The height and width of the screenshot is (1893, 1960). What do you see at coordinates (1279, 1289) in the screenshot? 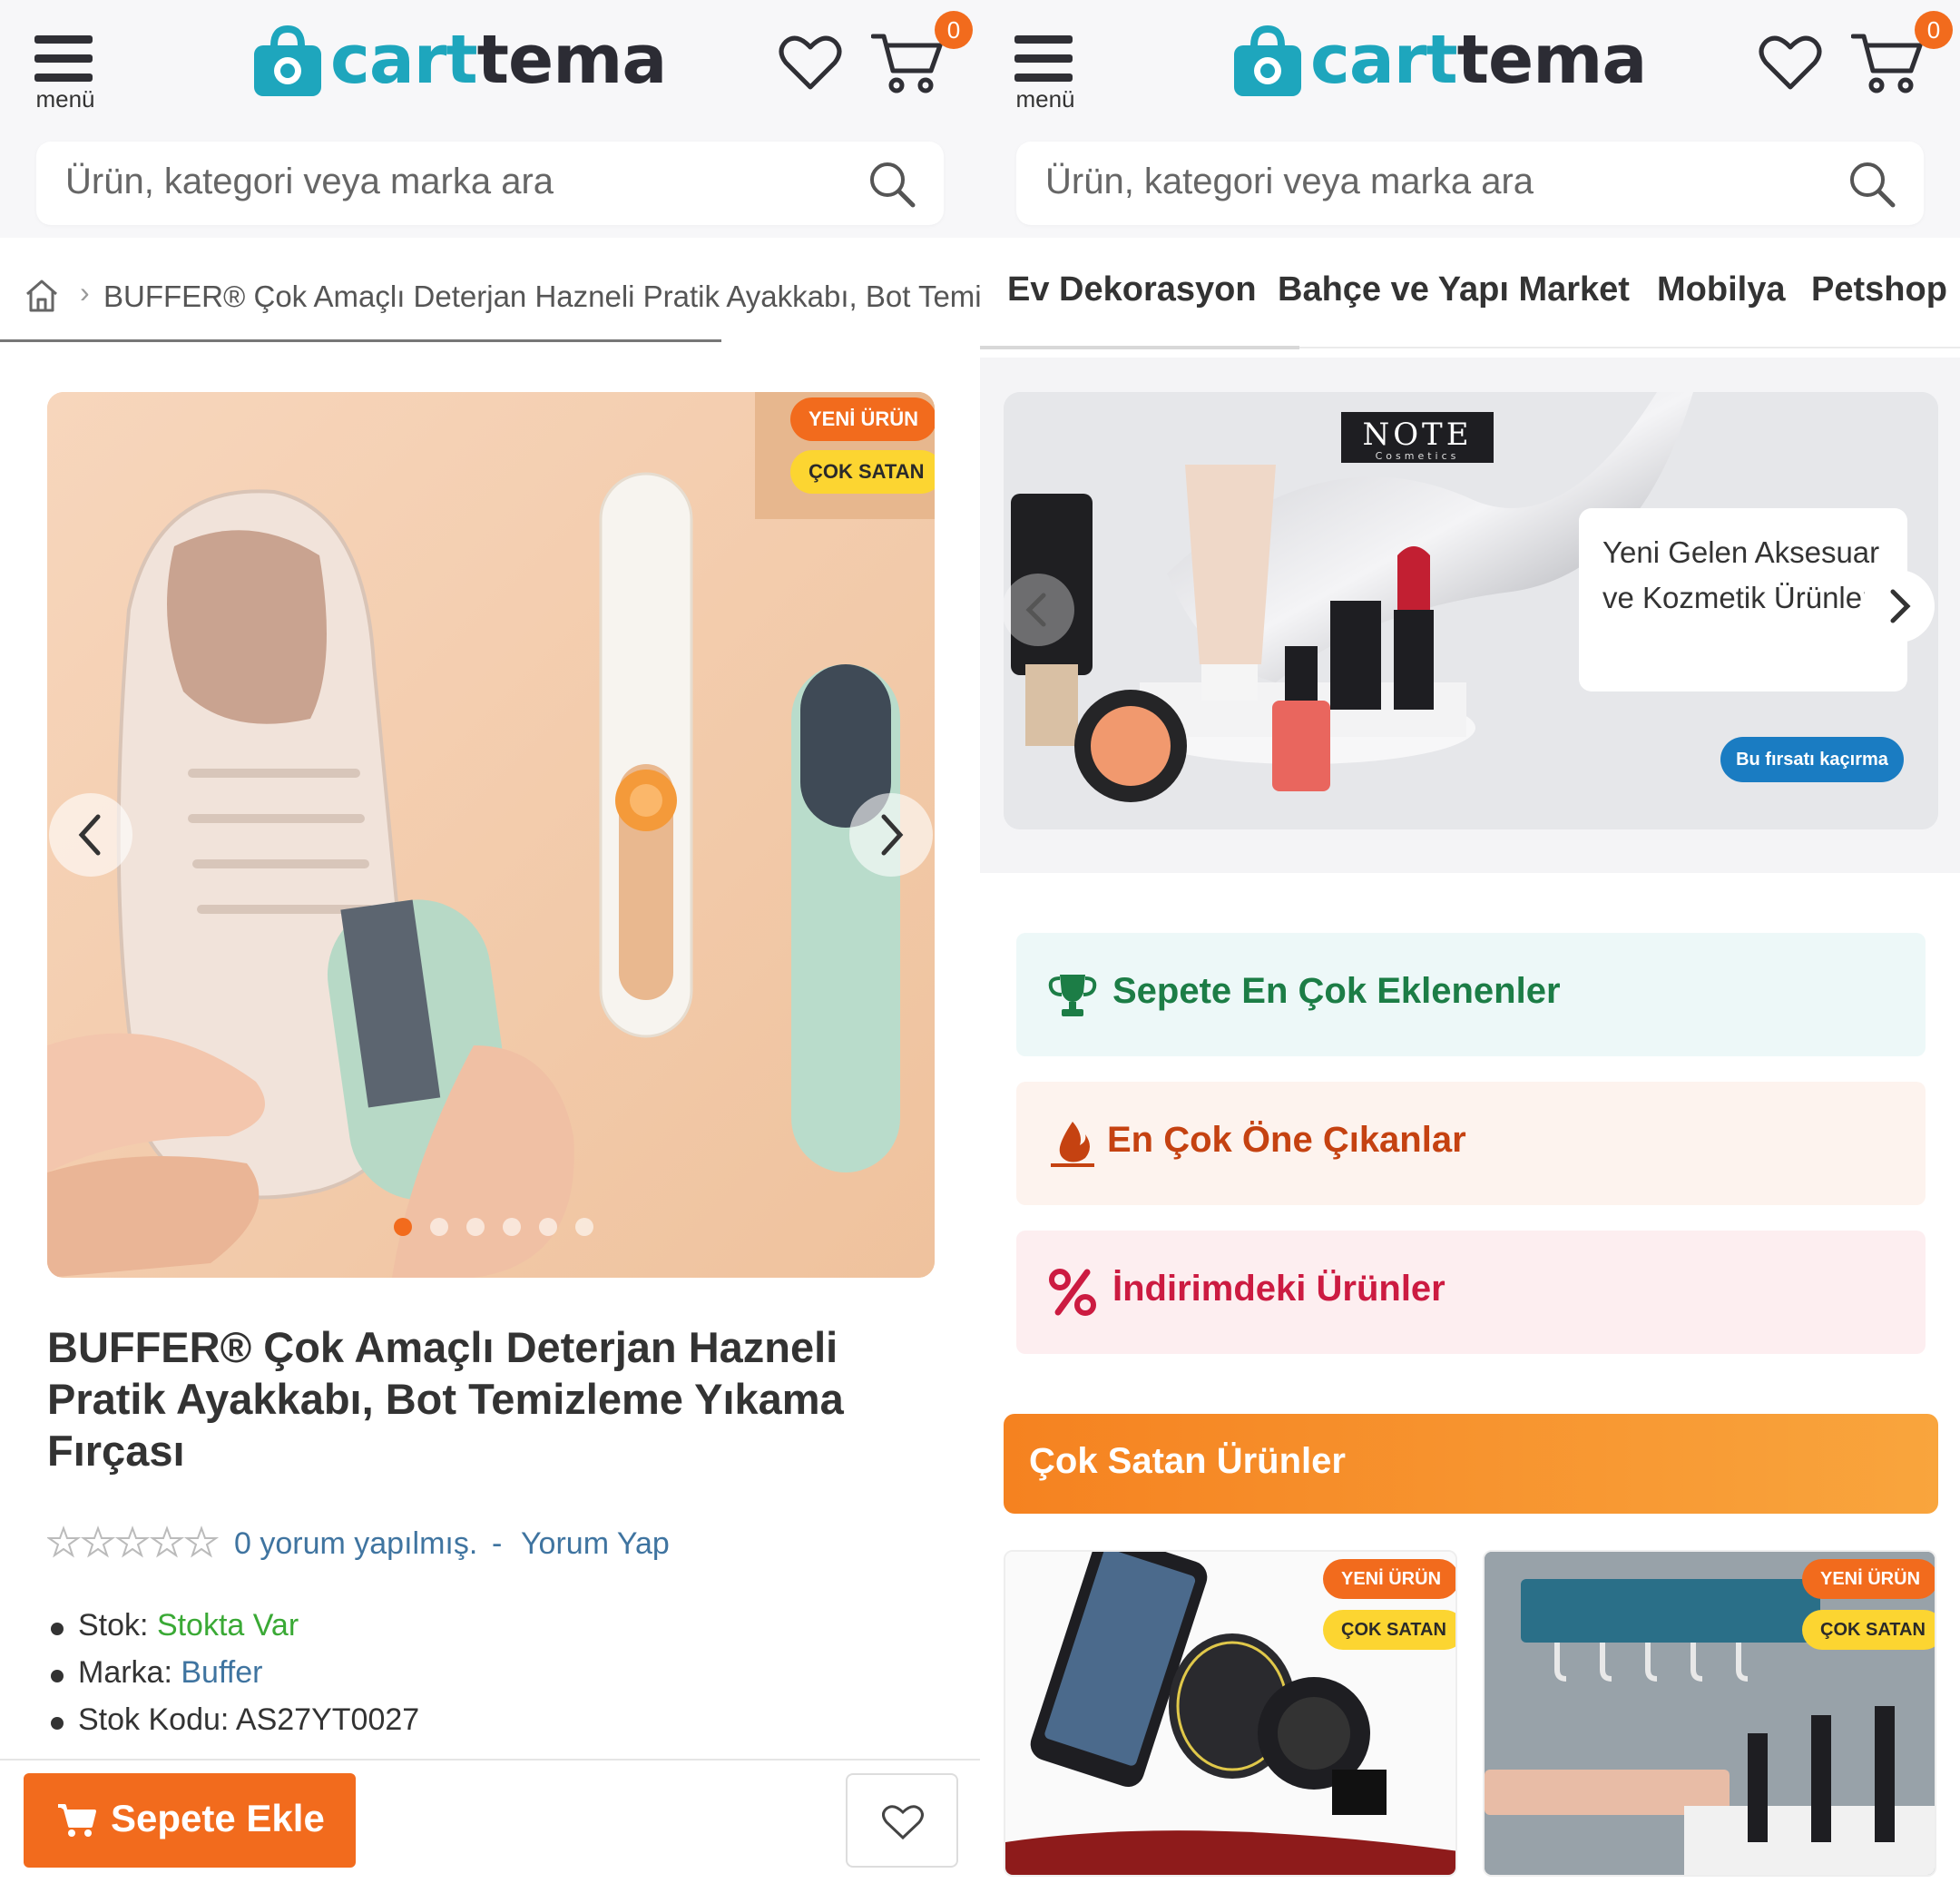
I see `feature-label: İndirimdeki Ürünler` at bounding box center [1279, 1289].